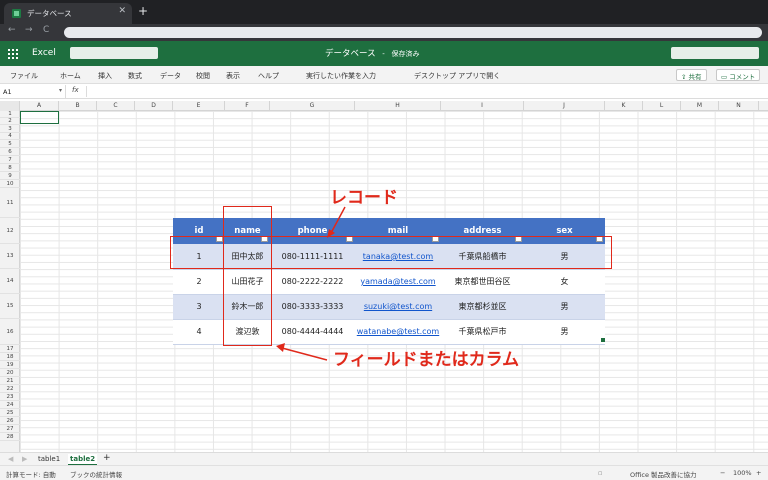  I want to click on row-header: 2, so click(10, 121).